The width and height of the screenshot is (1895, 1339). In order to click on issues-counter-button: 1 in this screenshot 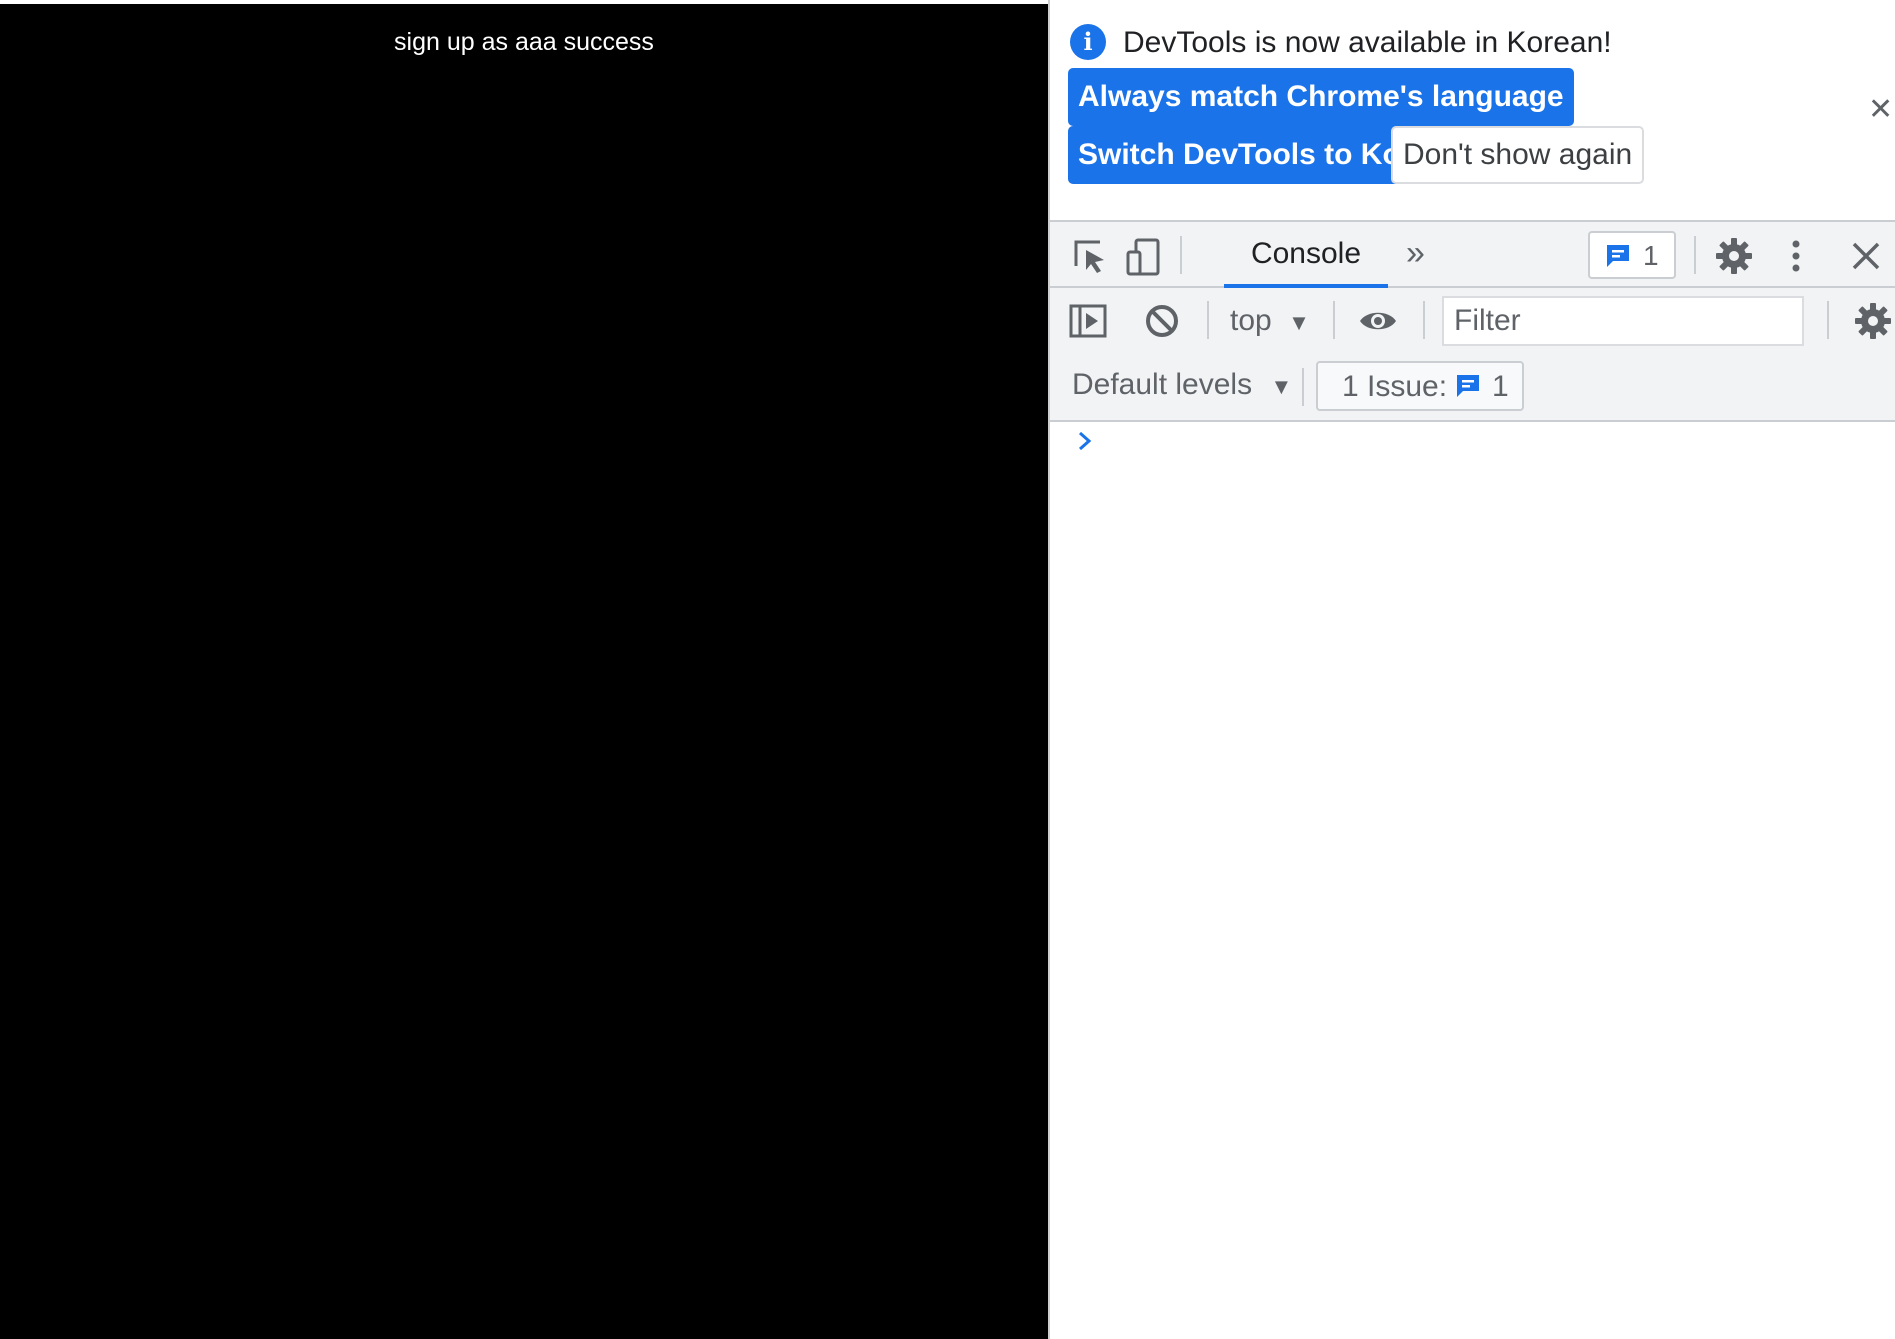, I will do `click(1632, 255)`.